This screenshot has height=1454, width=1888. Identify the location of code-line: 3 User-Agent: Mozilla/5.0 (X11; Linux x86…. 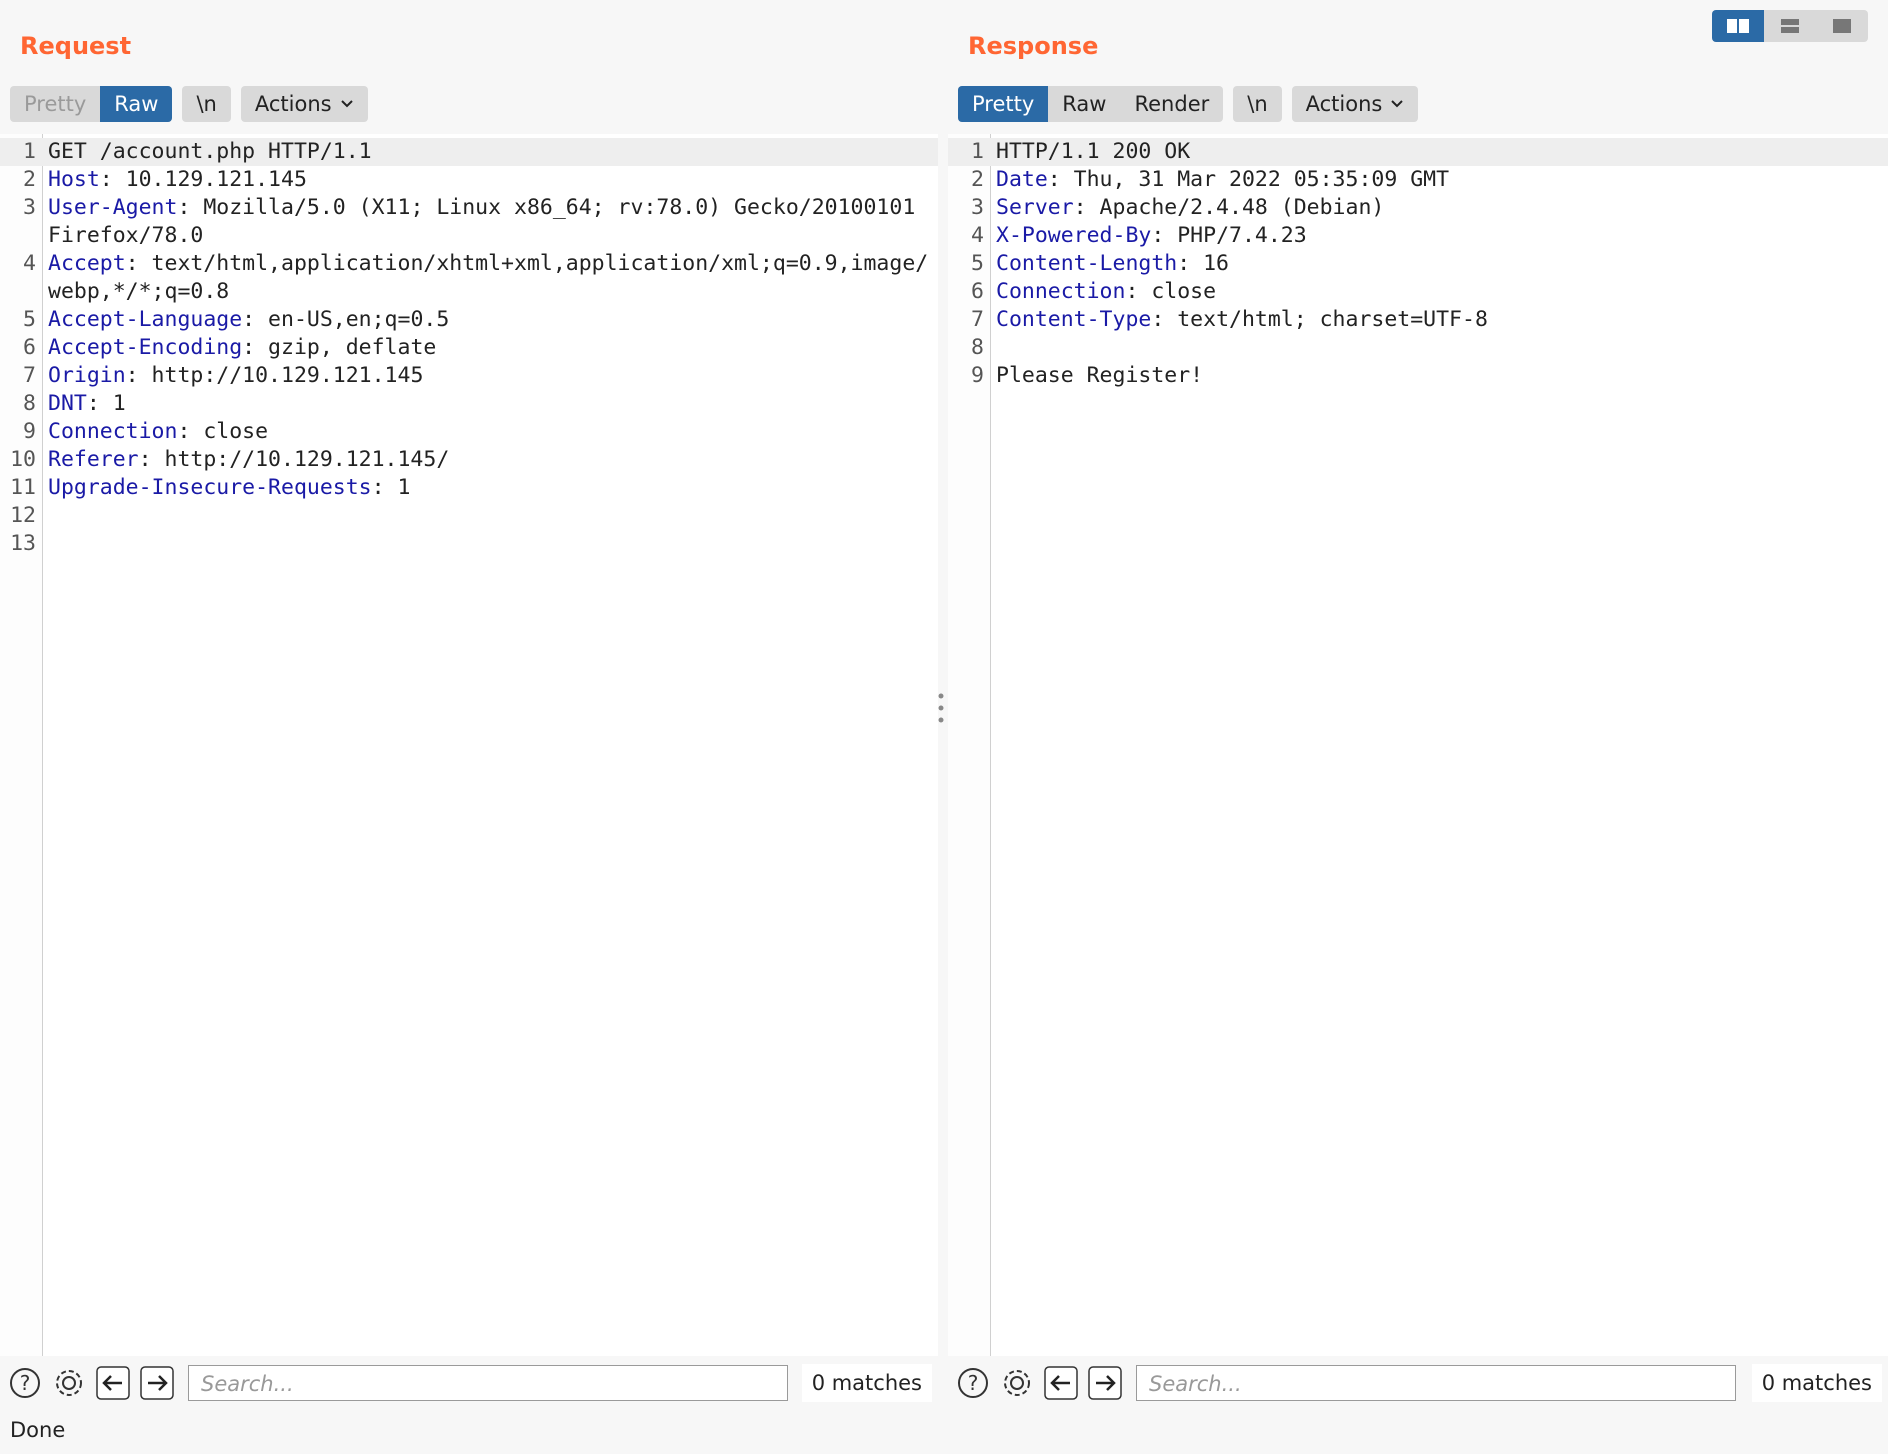
(469, 222).